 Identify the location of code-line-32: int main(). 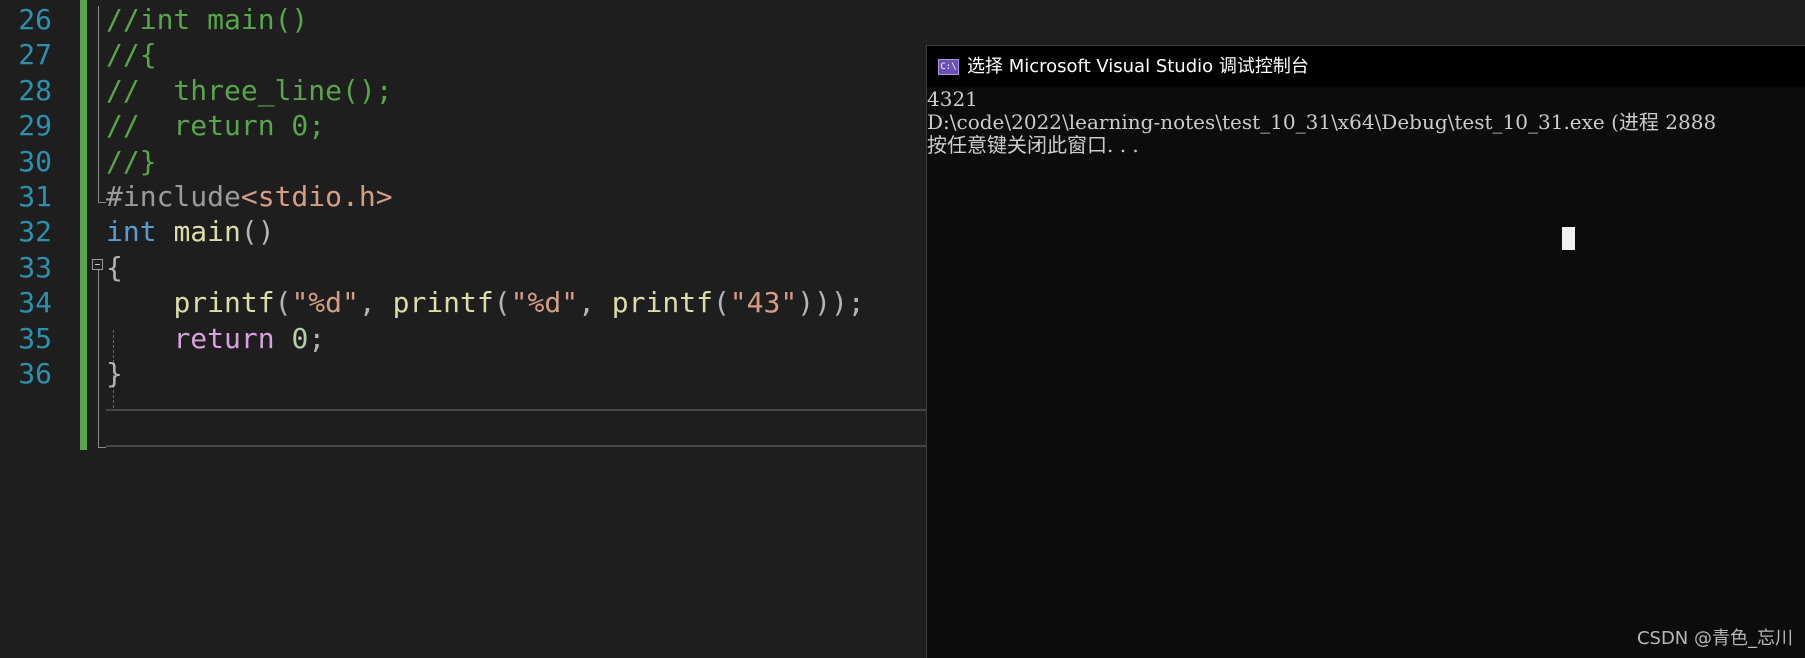
(190, 232).